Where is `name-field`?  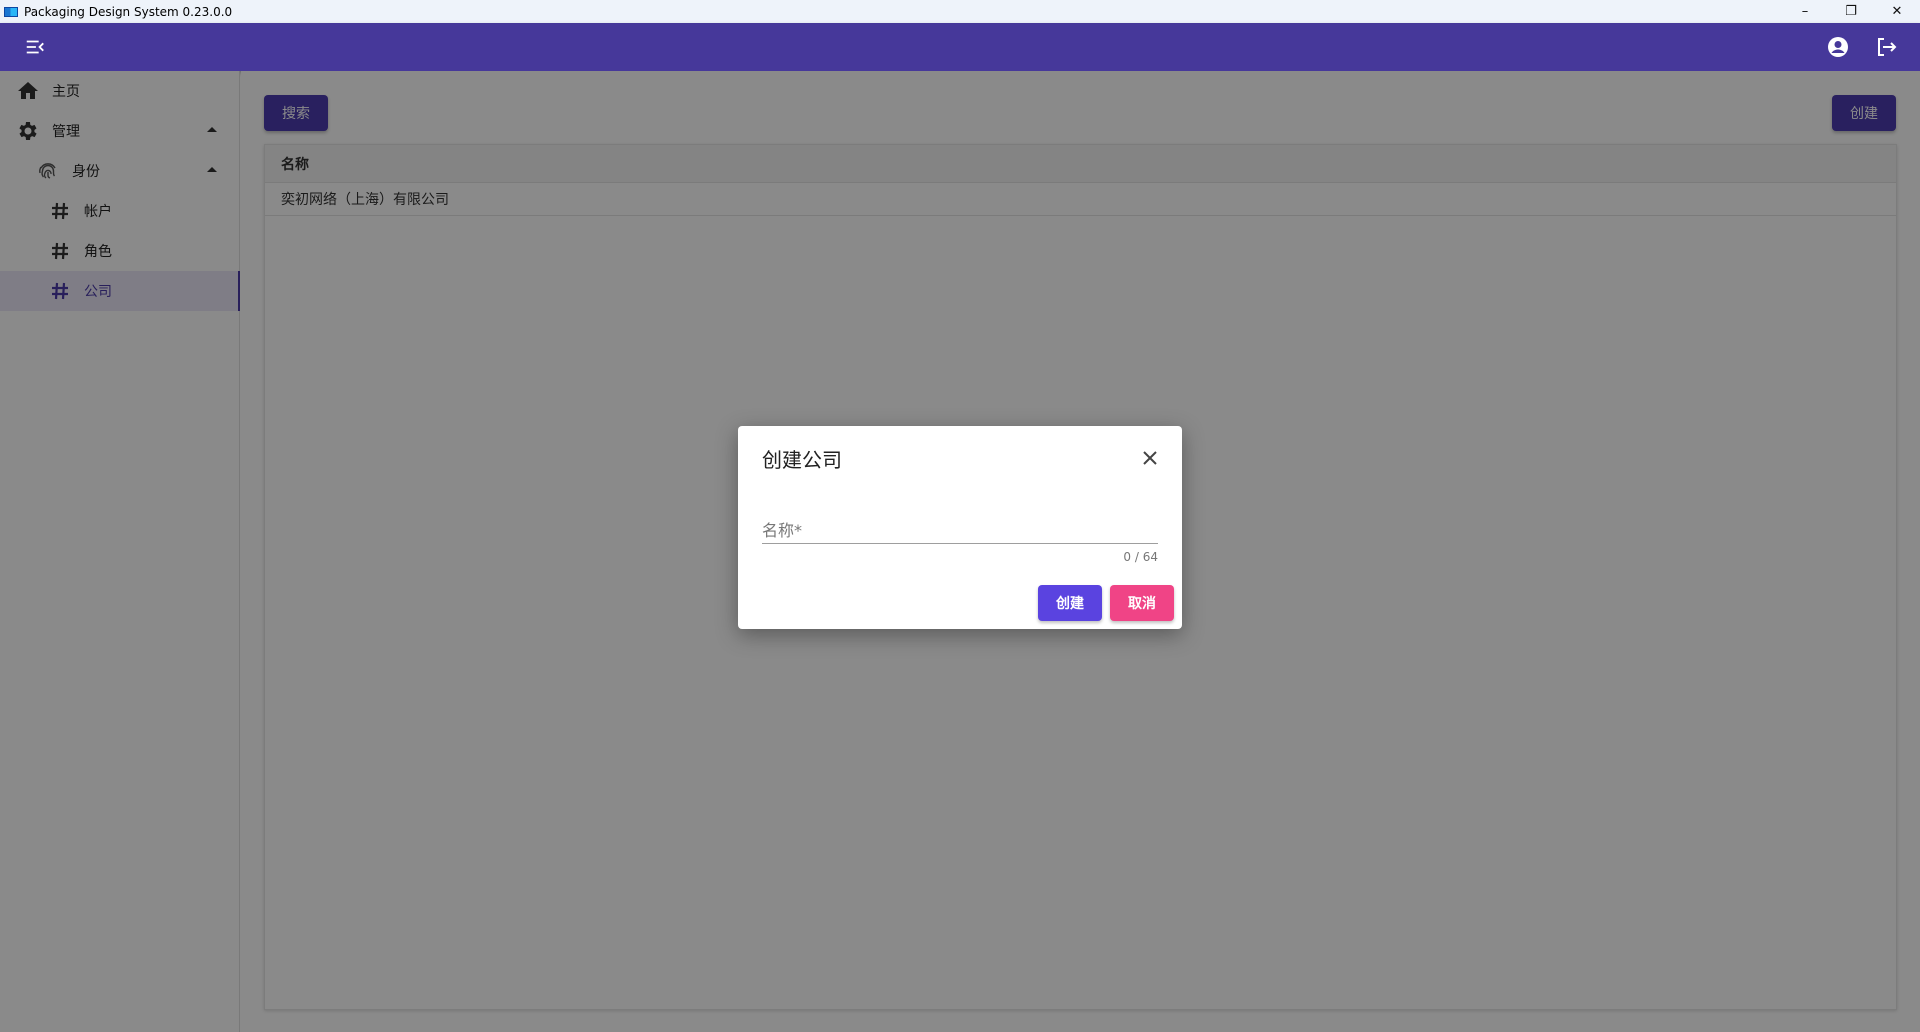 name-field is located at coordinates (960, 531).